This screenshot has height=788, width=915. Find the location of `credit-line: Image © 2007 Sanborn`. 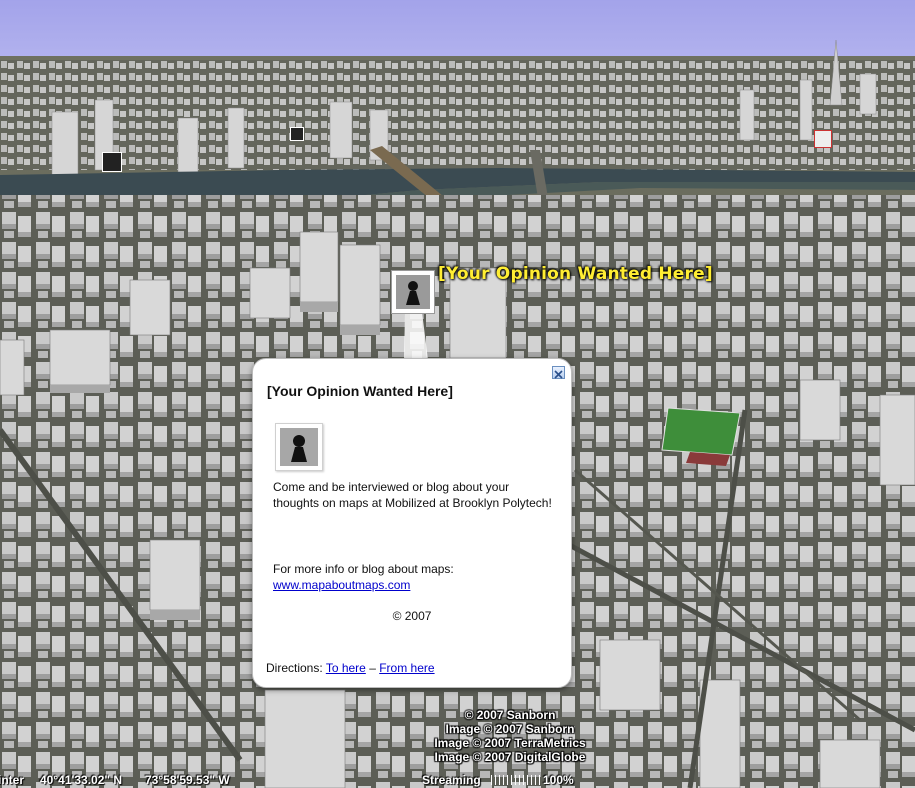

credit-line: Image © 2007 Sanborn is located at coordinates (510, 729).